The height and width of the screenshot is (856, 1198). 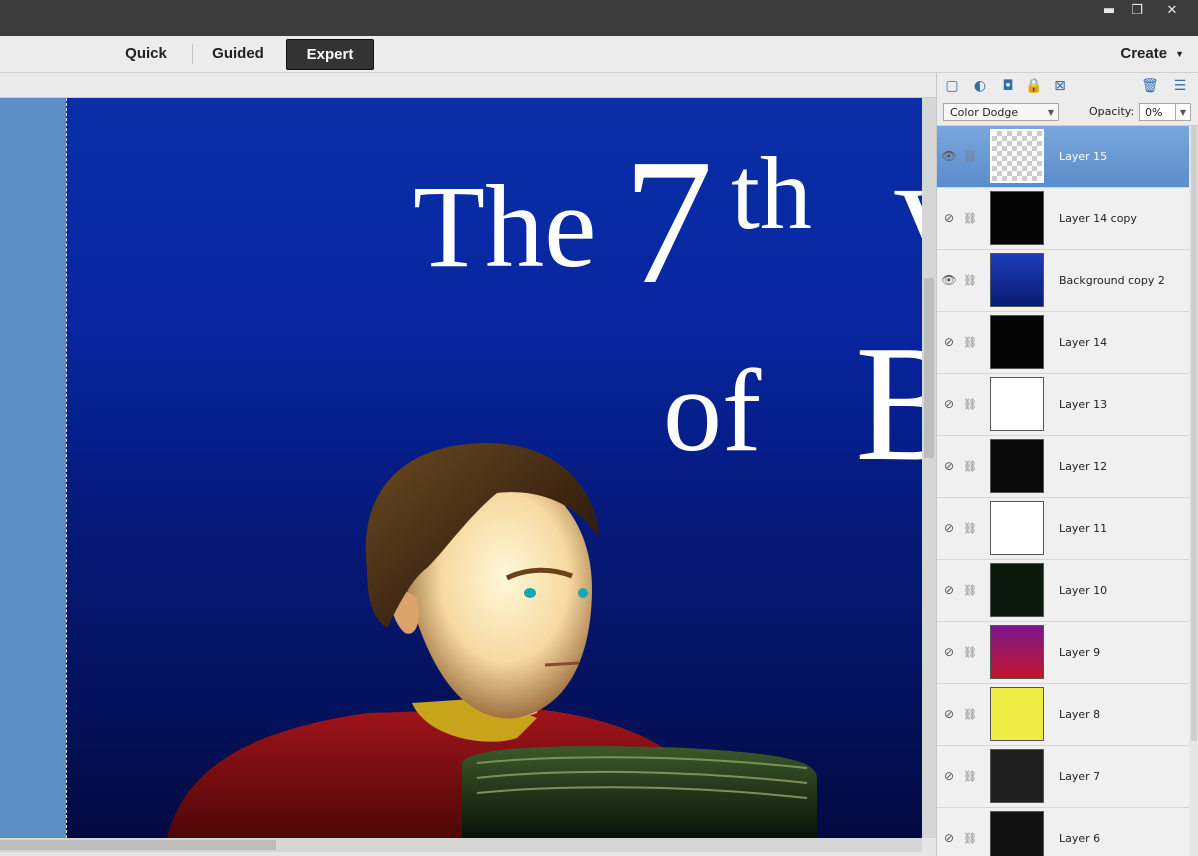 I want to click on layer-name: Layer 9, so click(x=1080, y=652).